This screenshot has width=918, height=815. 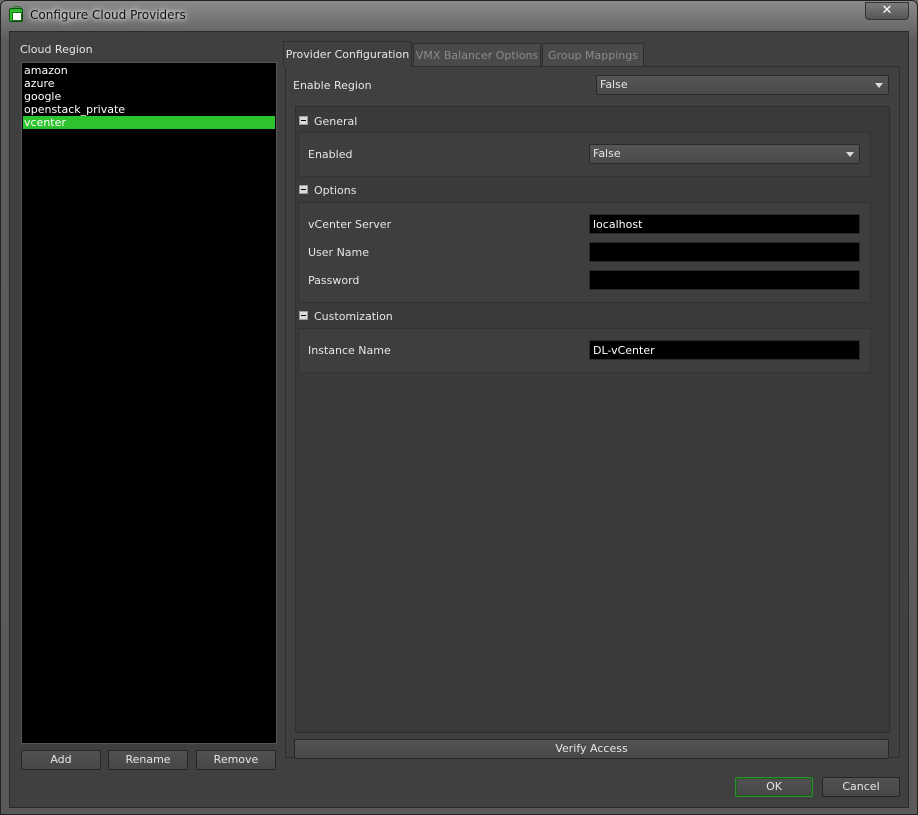 What do you see at coordinates (335, 190) in the screenshot?
I see `section-options-title: Options` at bounding box center [335, 190].